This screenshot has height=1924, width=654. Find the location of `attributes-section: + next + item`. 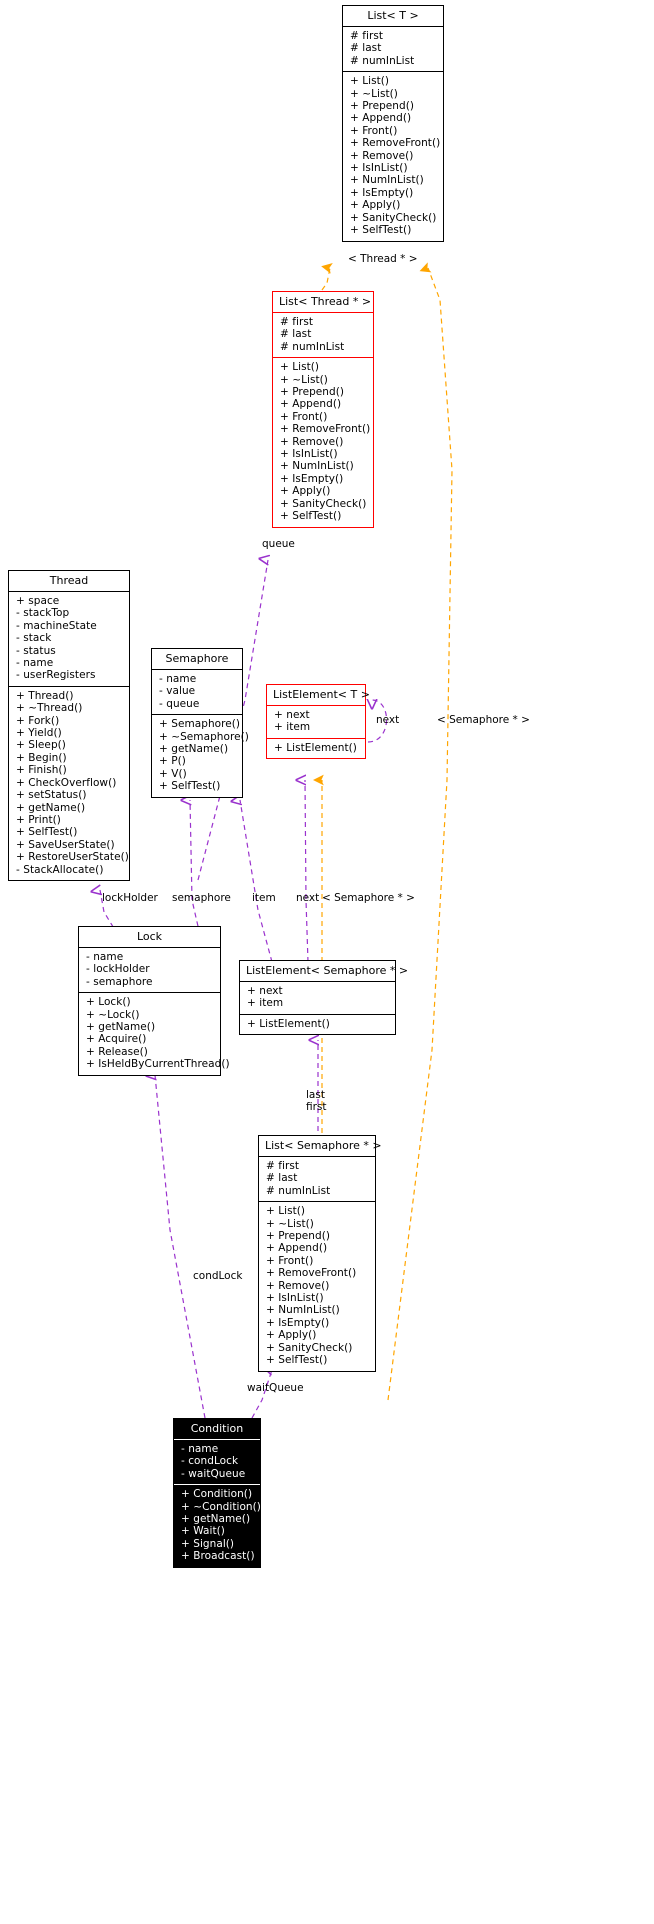

attributes-section: + next + item is located at coordinates (316, 722).